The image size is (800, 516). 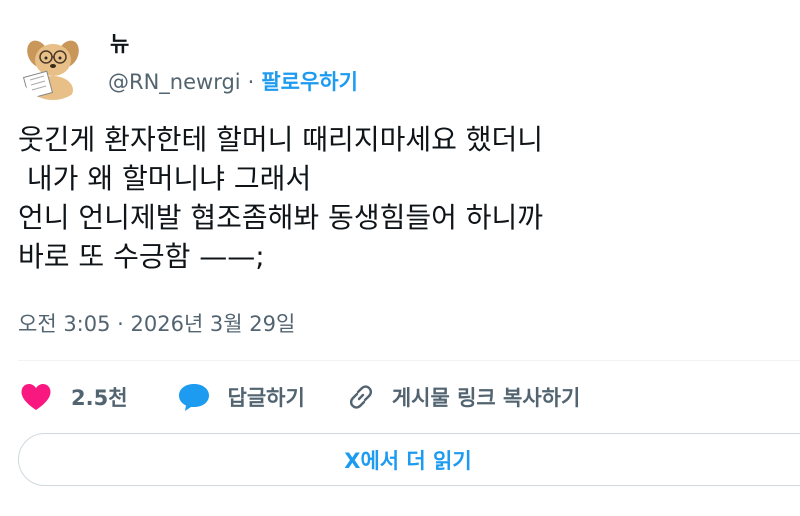 I want to click on tweet-line: 웃긴게 환자한테 할머니 때리지마세요 했더니, so click(x=281, y=139).